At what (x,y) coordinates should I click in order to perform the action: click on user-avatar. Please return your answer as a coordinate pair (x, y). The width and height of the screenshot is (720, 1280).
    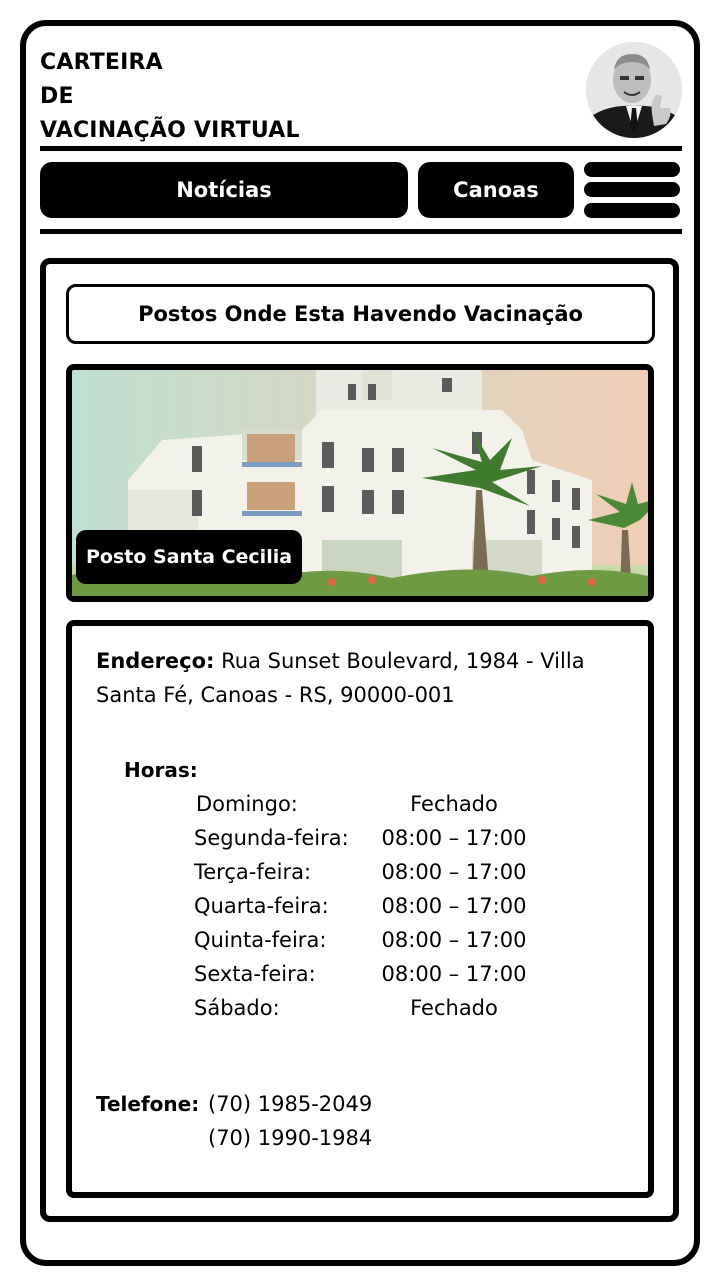
    Looking at the image, I should click on (634, 90).